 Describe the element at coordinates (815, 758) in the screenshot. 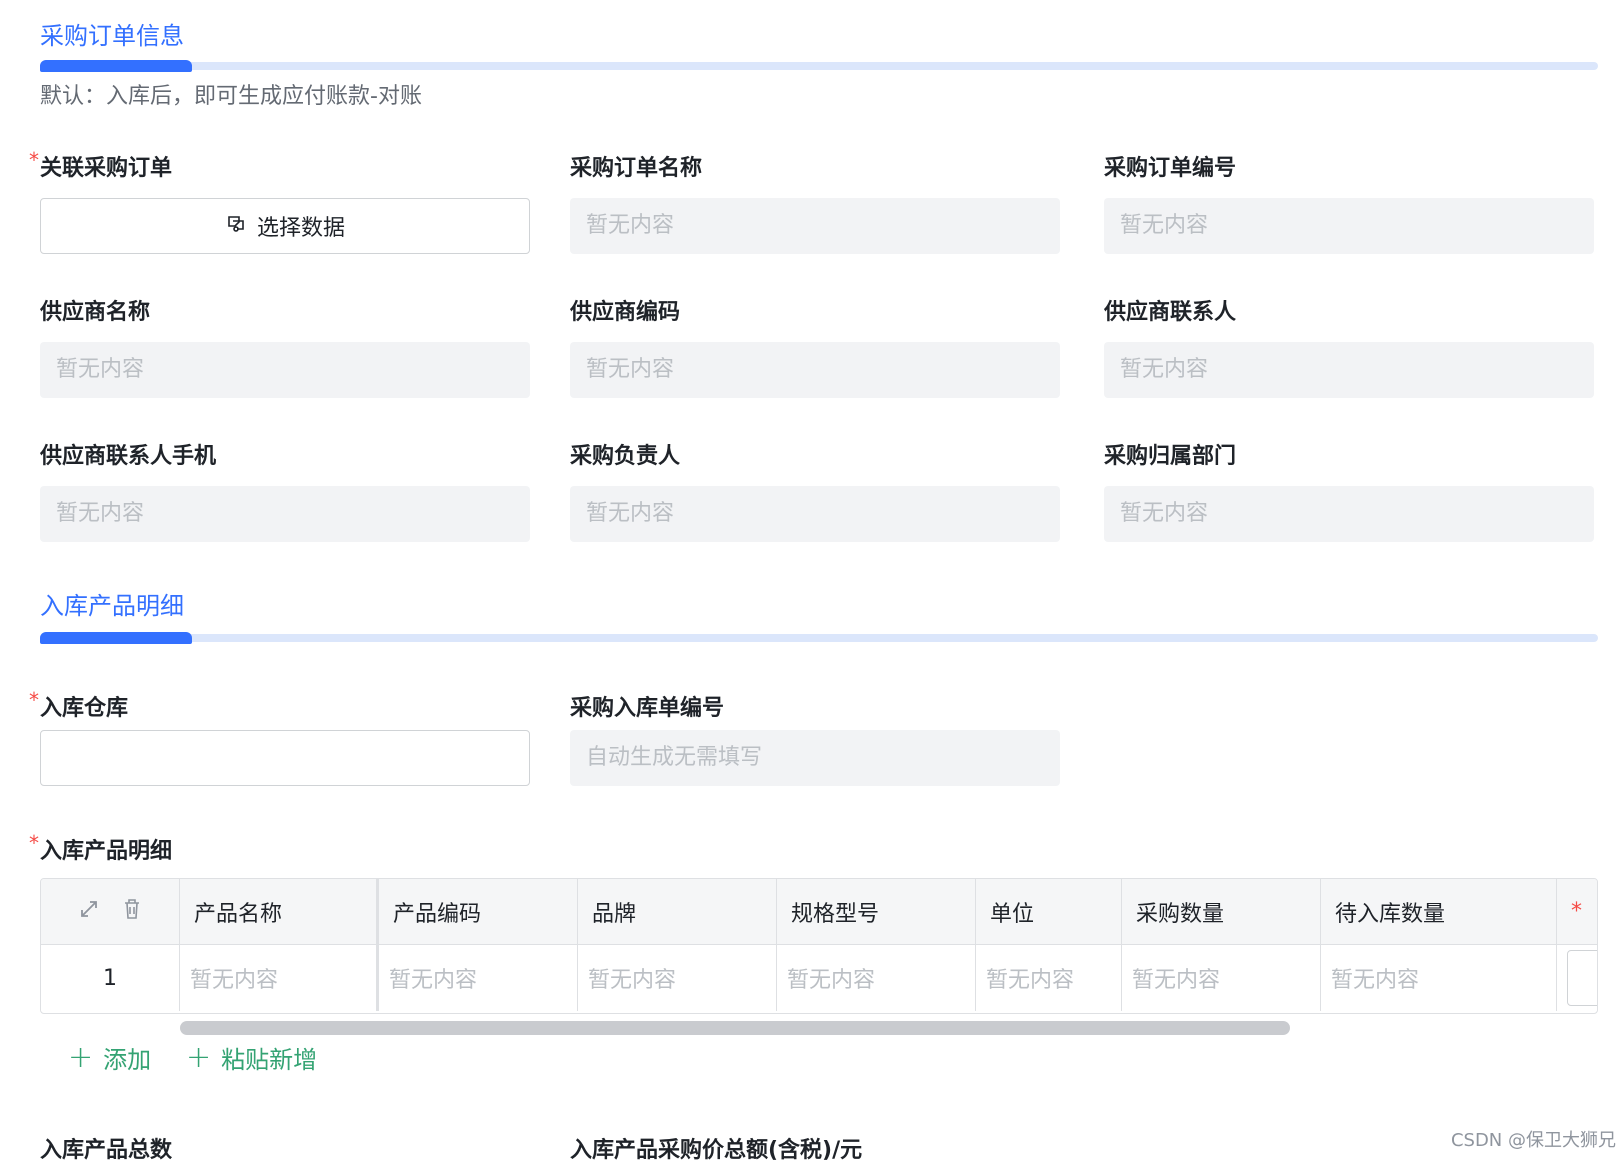

I see `inbound-code-field: 自动生成无需填写` at that location.